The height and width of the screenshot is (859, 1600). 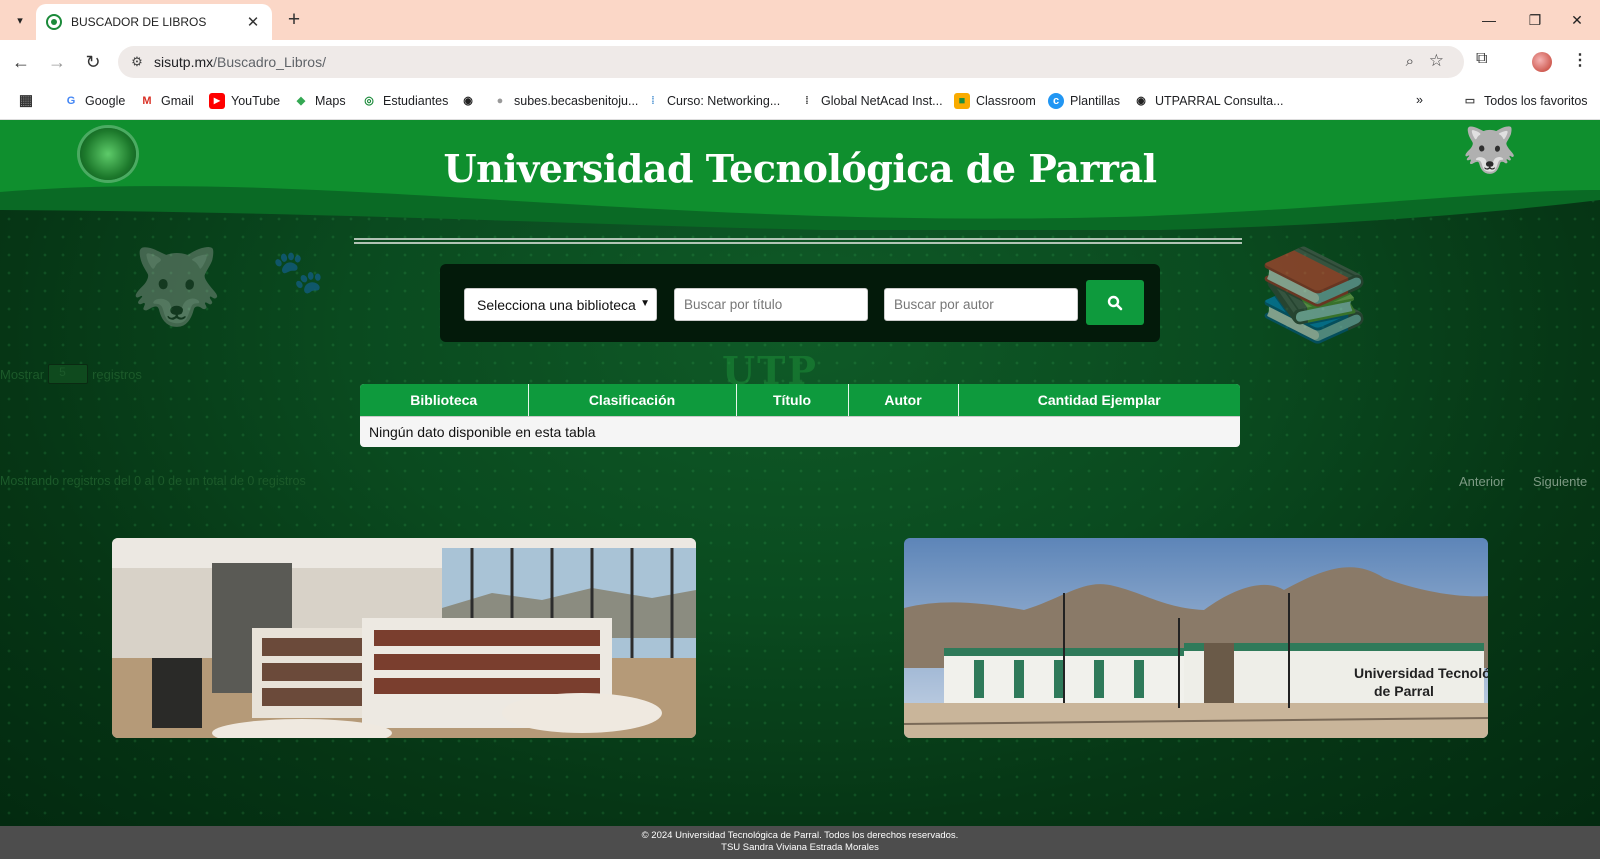 I want to click on bookmark-estudiantes: ◎ Estudiantes, so click(x=404, y=101).